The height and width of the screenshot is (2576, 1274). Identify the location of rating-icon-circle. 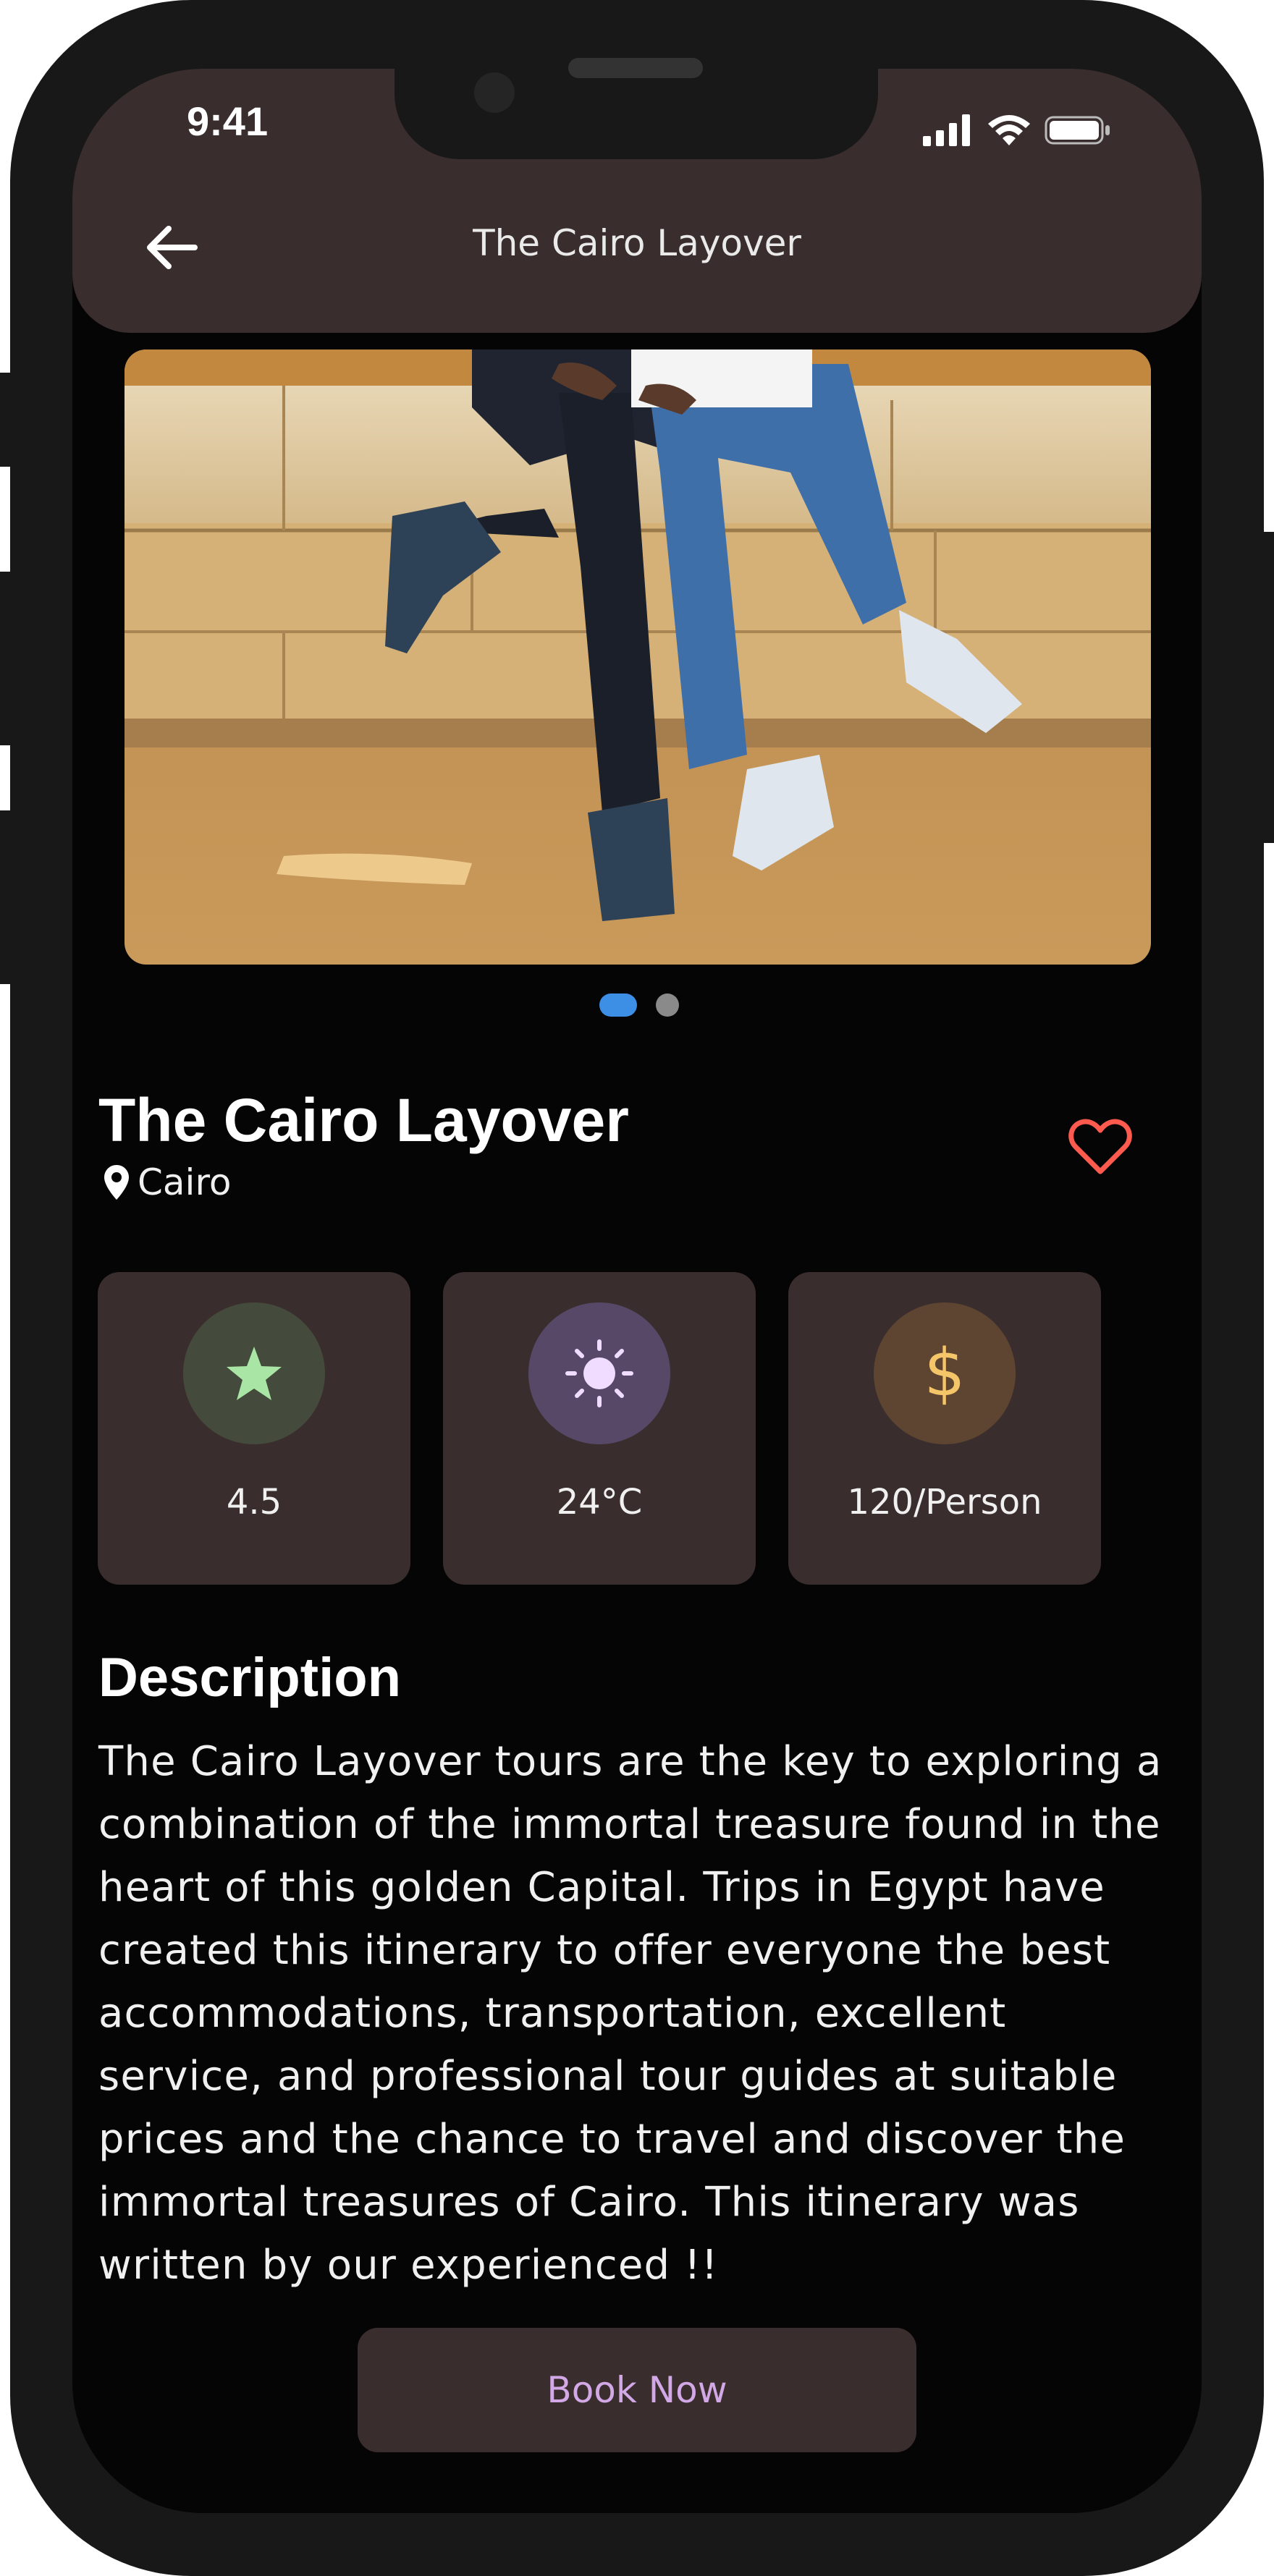
(254, 1373).